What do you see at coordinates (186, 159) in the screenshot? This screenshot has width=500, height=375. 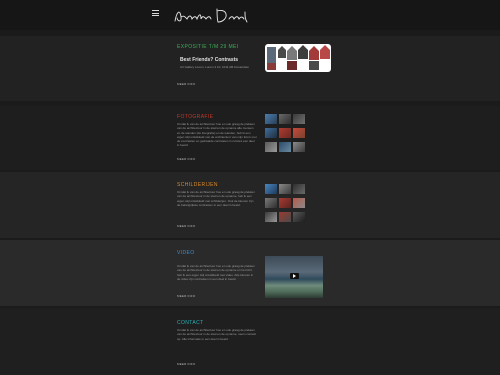 I see `photography-more-link: MEER INFO` at bounding box center [186, 159].